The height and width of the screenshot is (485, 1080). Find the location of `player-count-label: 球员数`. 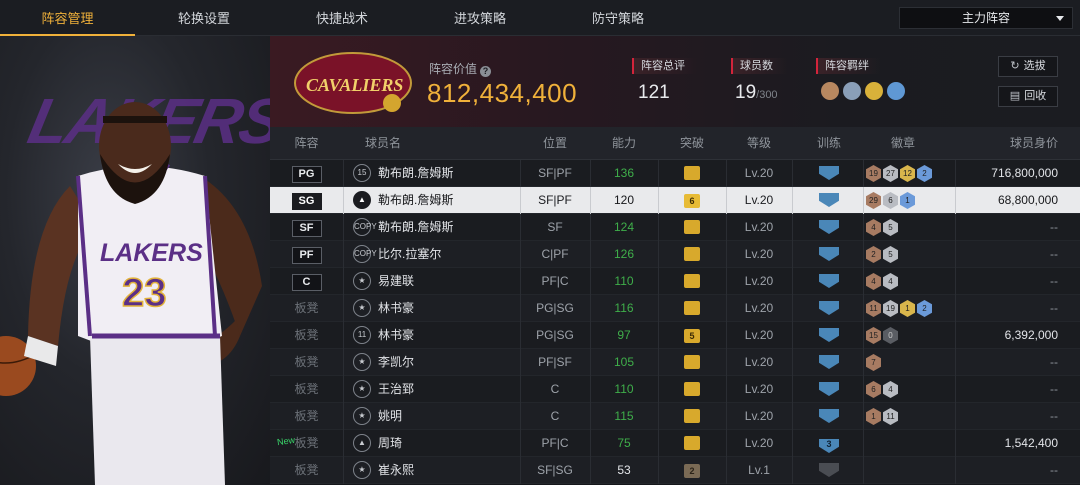

player-count-label: 球员数 is located at coordinates (759, 66).